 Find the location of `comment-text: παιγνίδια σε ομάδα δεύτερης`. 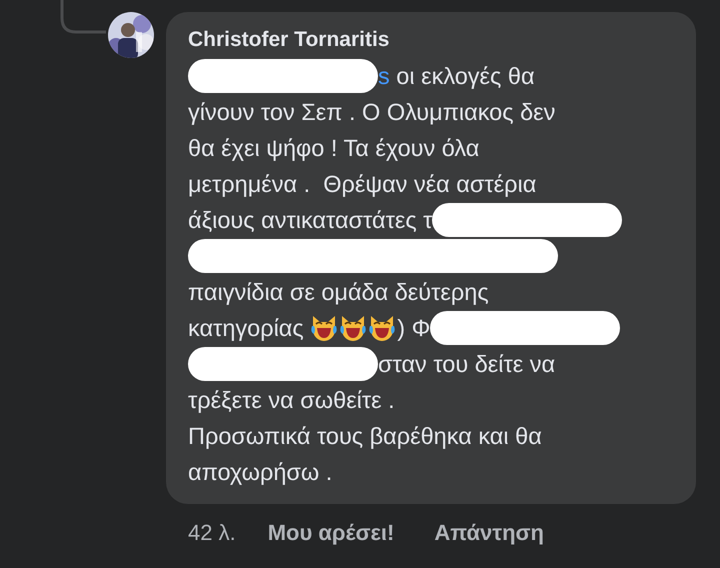

comment-text: παιγνίδια σε ομάδα δεύτερης is located at coordinates (338, 292).